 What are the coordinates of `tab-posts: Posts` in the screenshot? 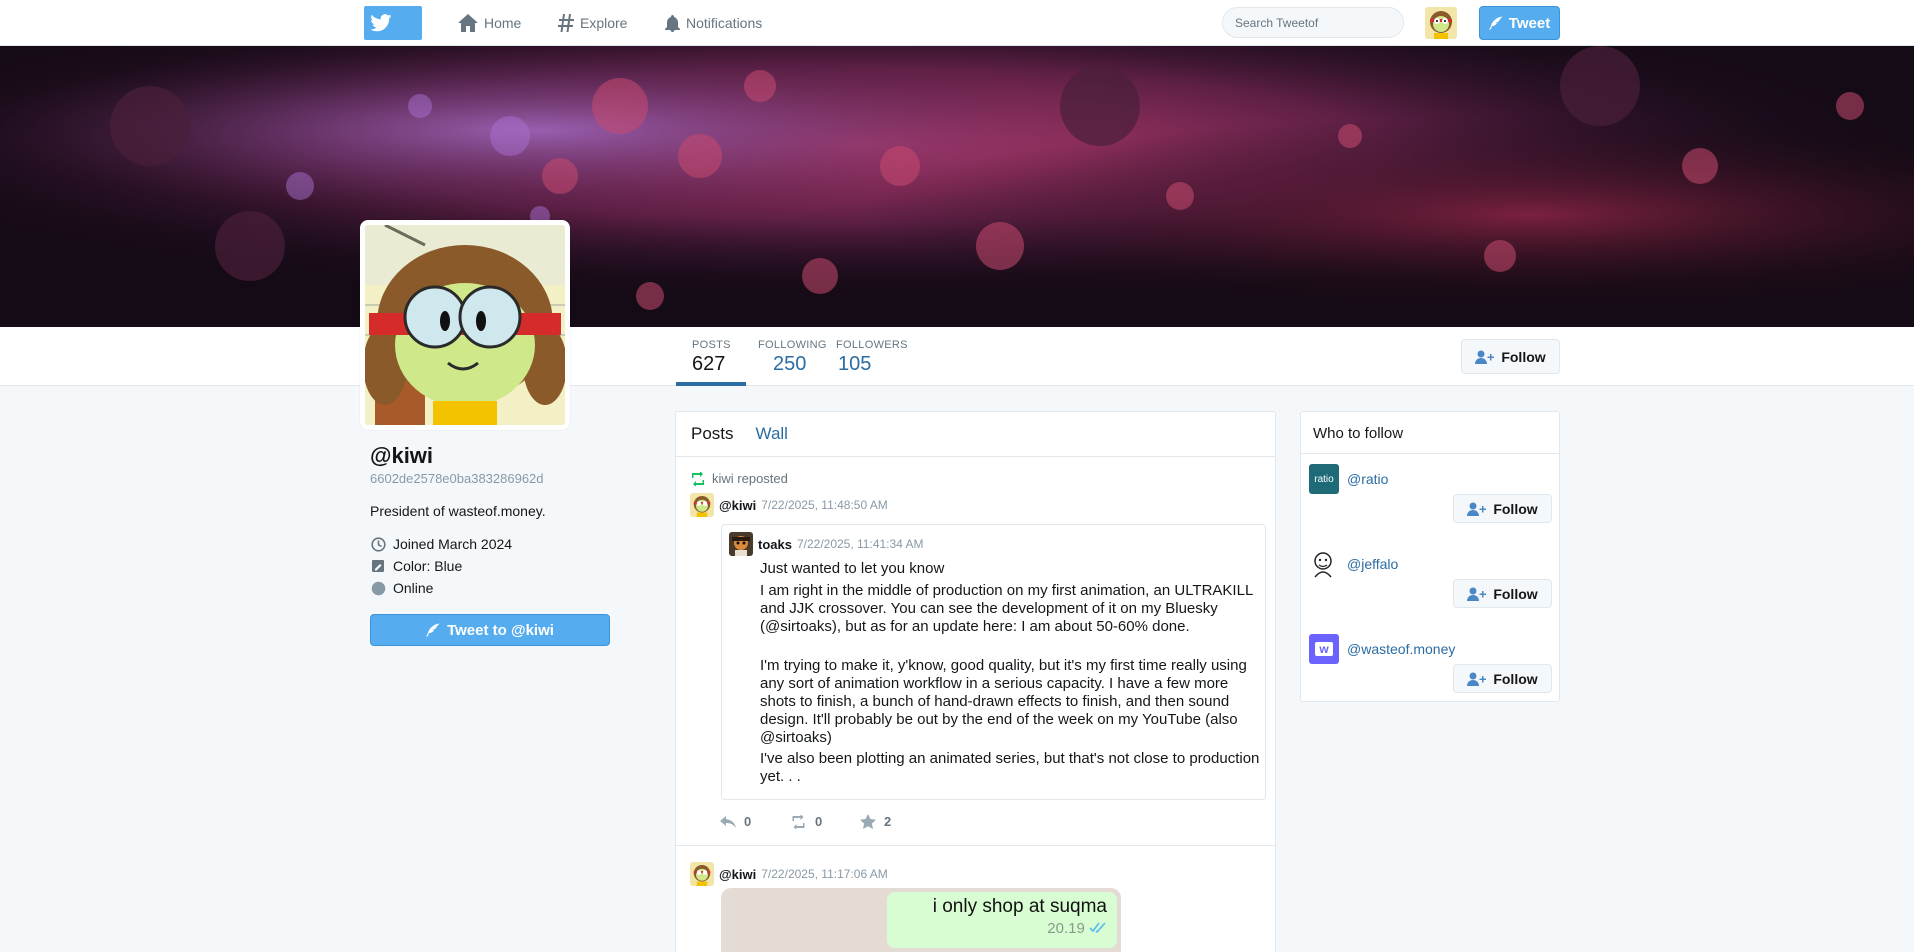 It's located at (712, 434).